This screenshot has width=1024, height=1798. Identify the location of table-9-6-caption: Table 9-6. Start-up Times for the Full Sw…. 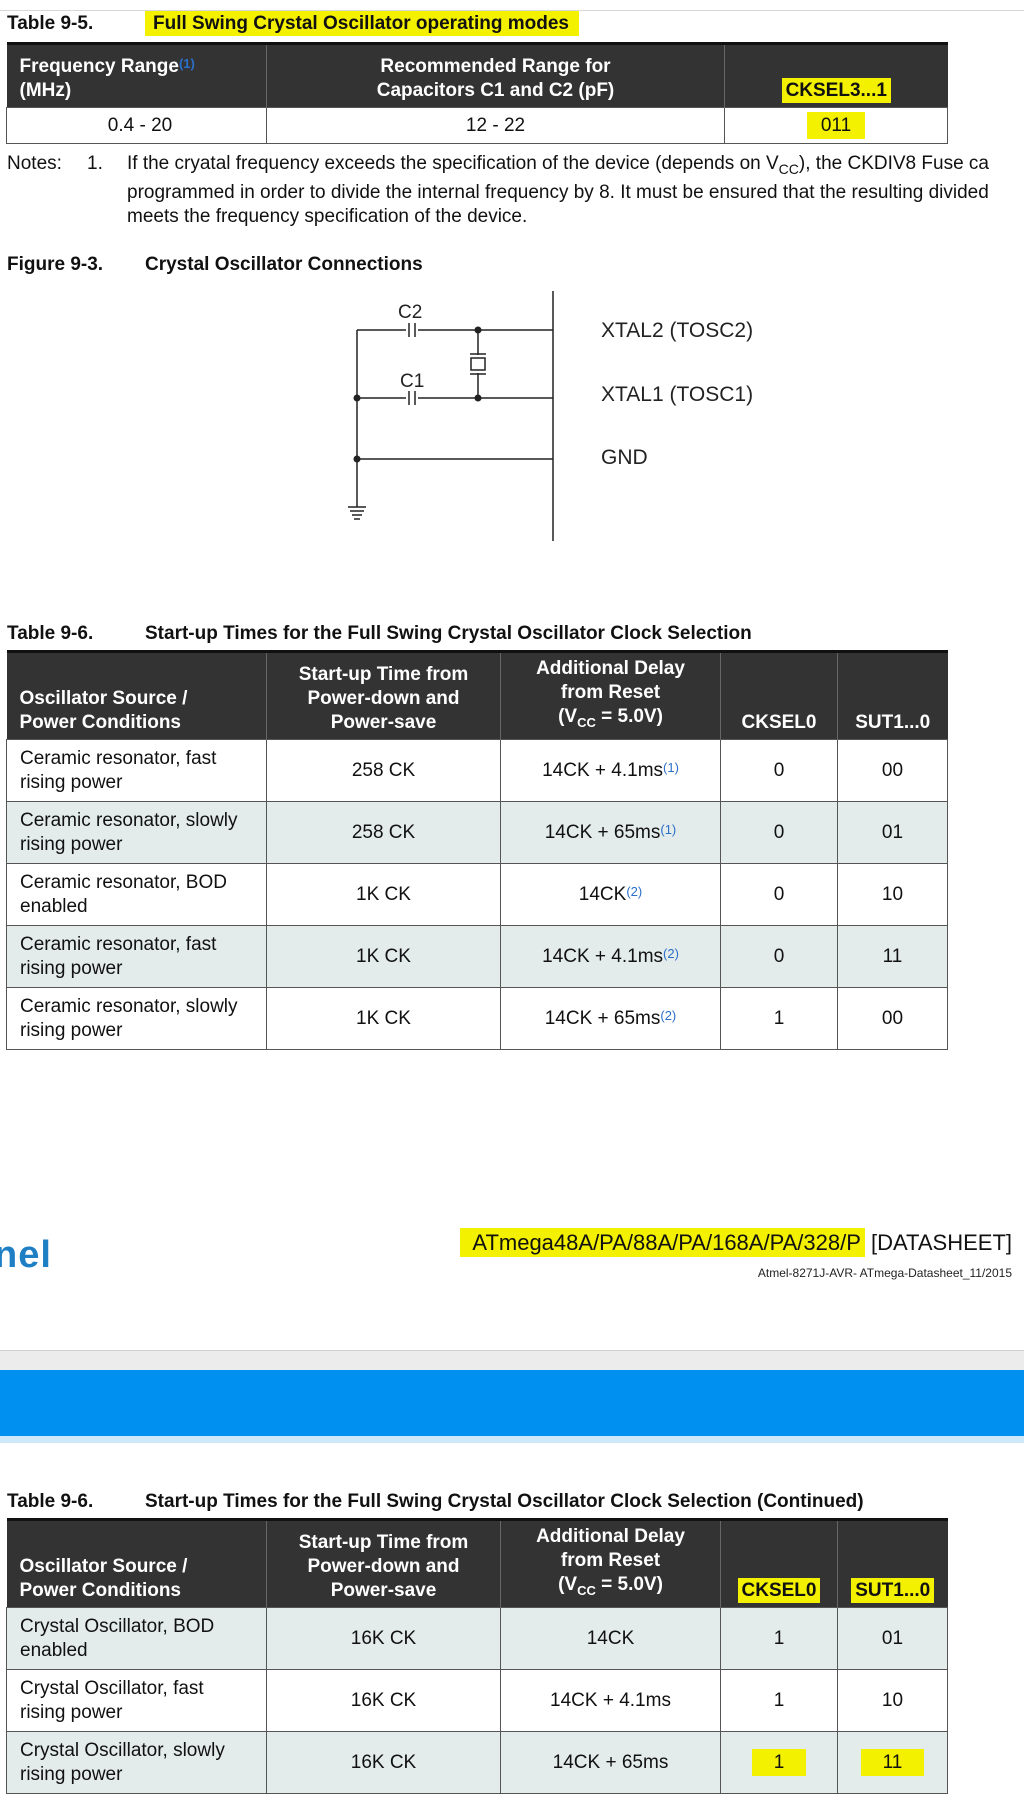
(379, 634).